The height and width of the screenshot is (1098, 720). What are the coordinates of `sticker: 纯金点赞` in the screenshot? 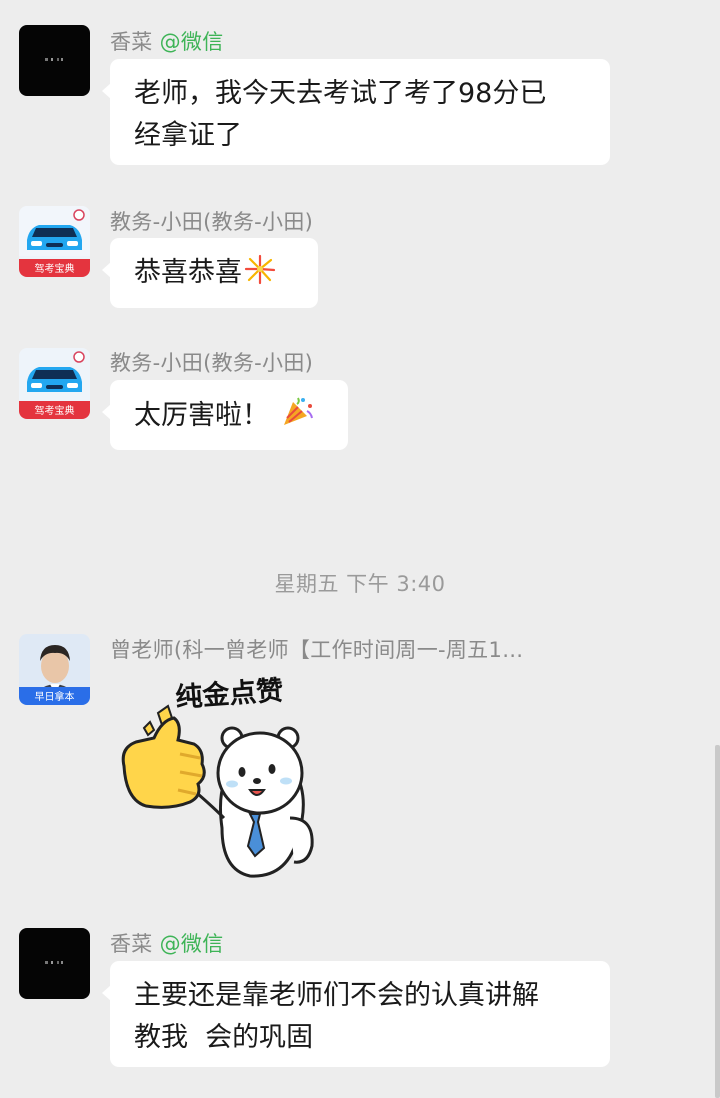 It's located at (215, 778).